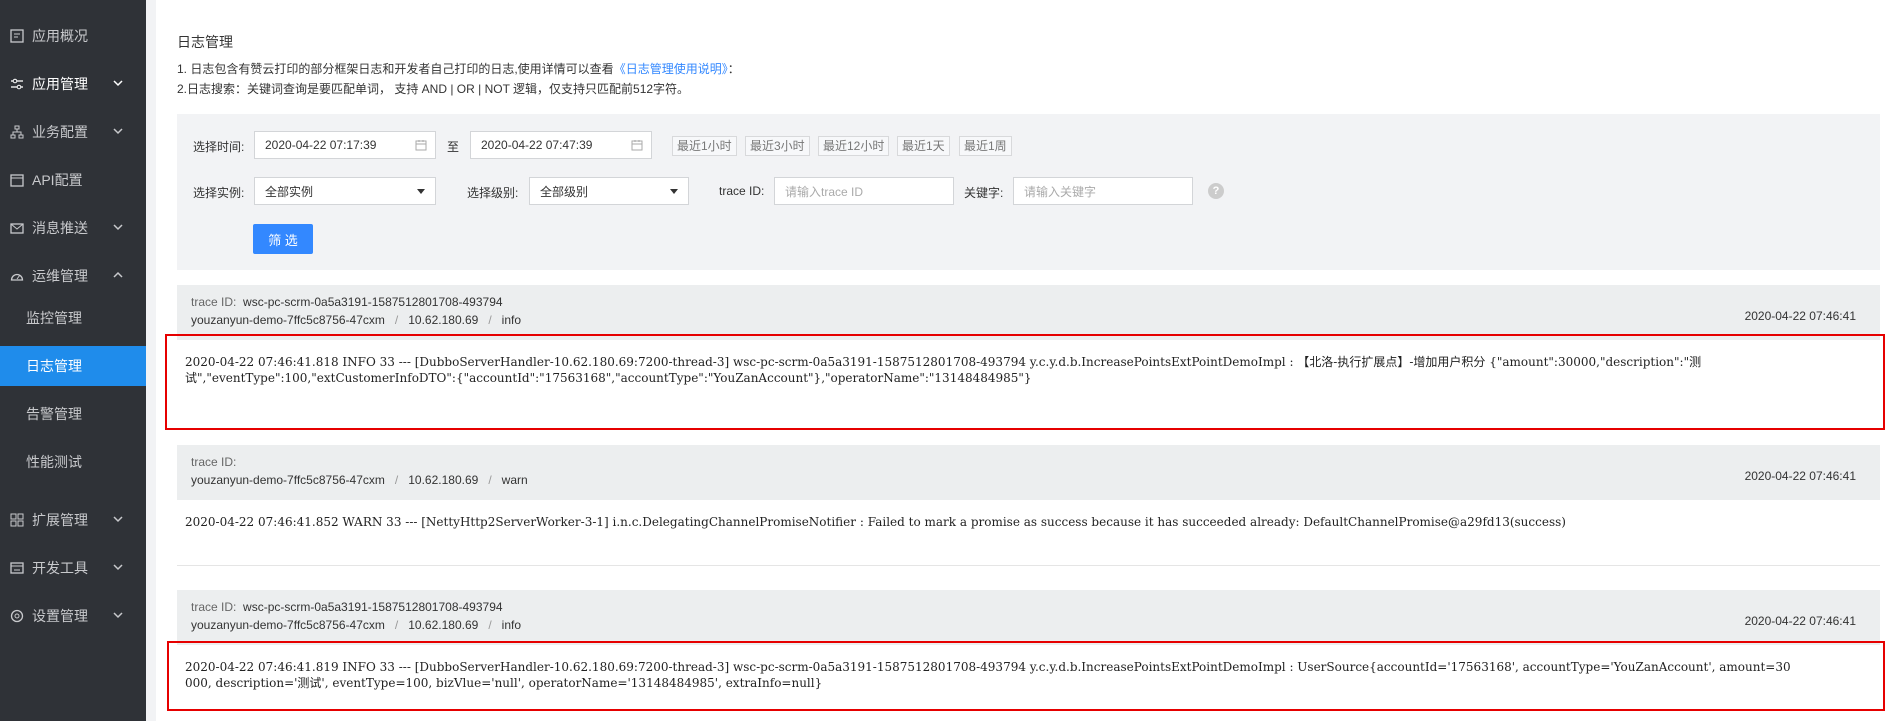  I want to click on time-label: 选择时间:, so click(219, 147).